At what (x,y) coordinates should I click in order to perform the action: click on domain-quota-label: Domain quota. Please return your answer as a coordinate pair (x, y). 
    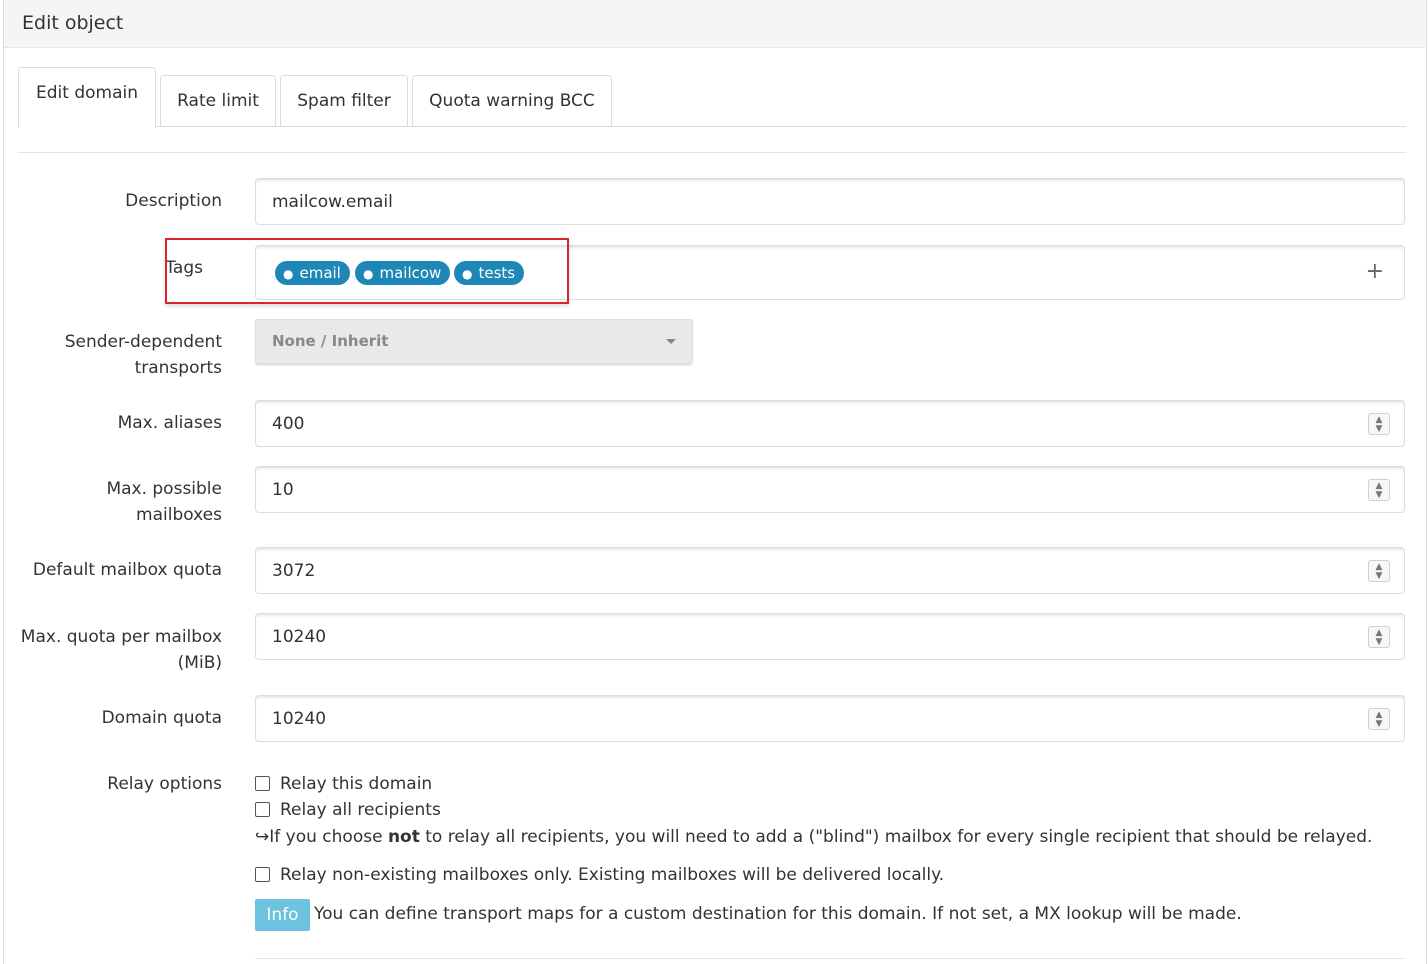
    Looking at the image, I should click on (161, 718).